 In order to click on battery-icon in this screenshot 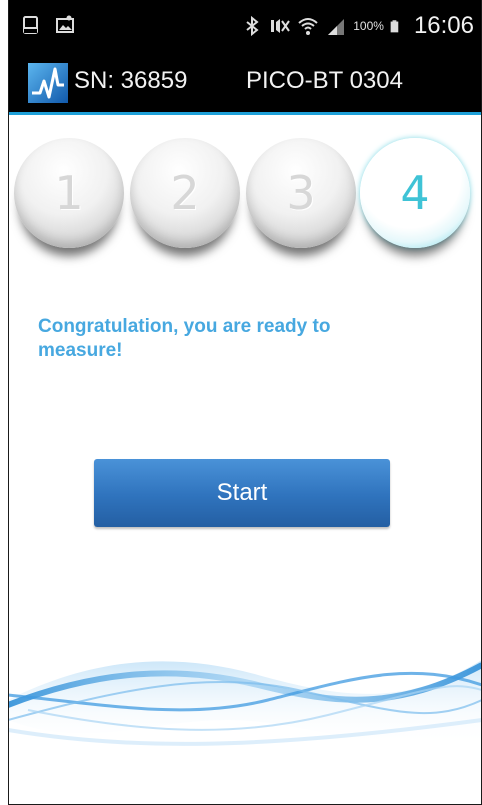, I will do `click(394, 26)`.